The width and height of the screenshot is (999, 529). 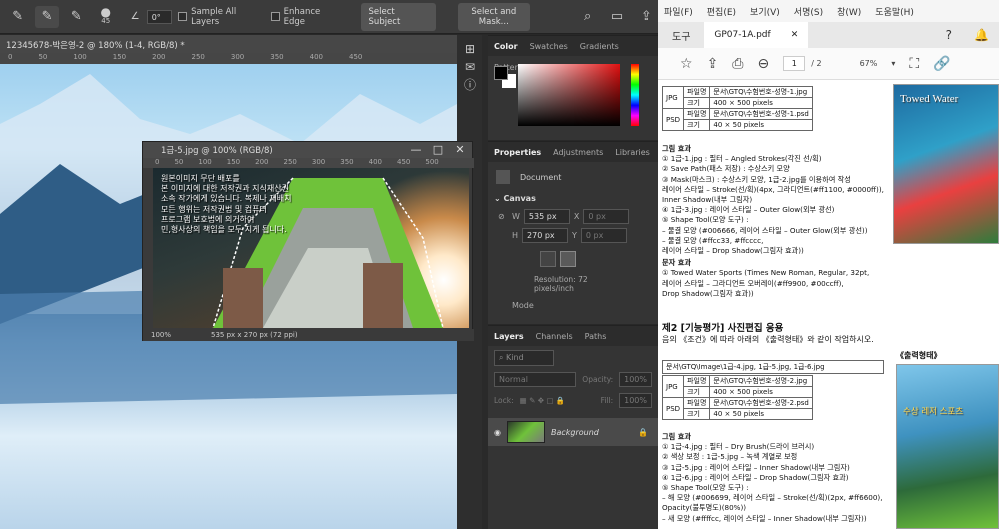 I want to click on minimize-icon: —, so click(x=416, y=150).